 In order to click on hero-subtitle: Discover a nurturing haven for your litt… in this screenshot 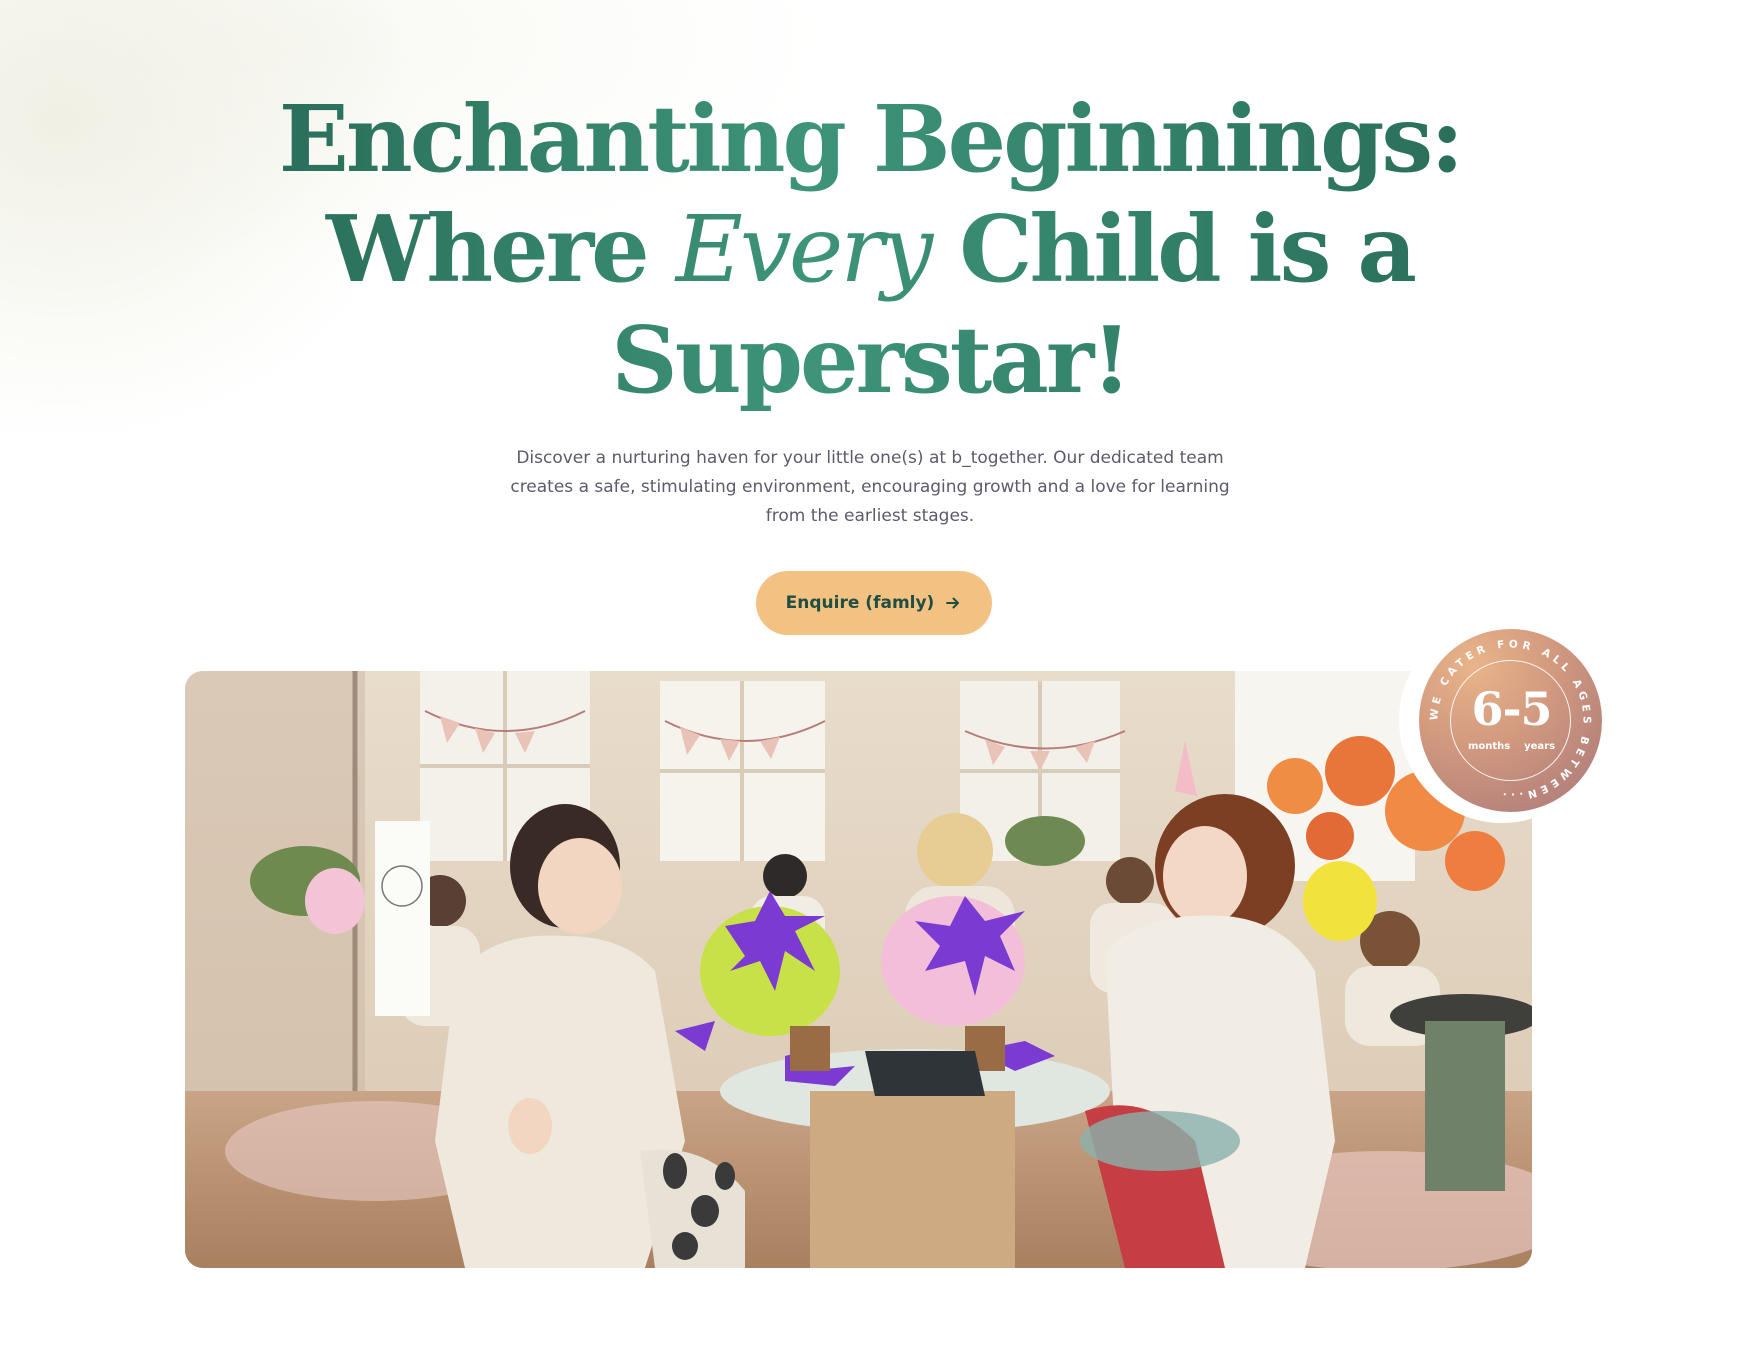, I will do `click(870, 487)`.